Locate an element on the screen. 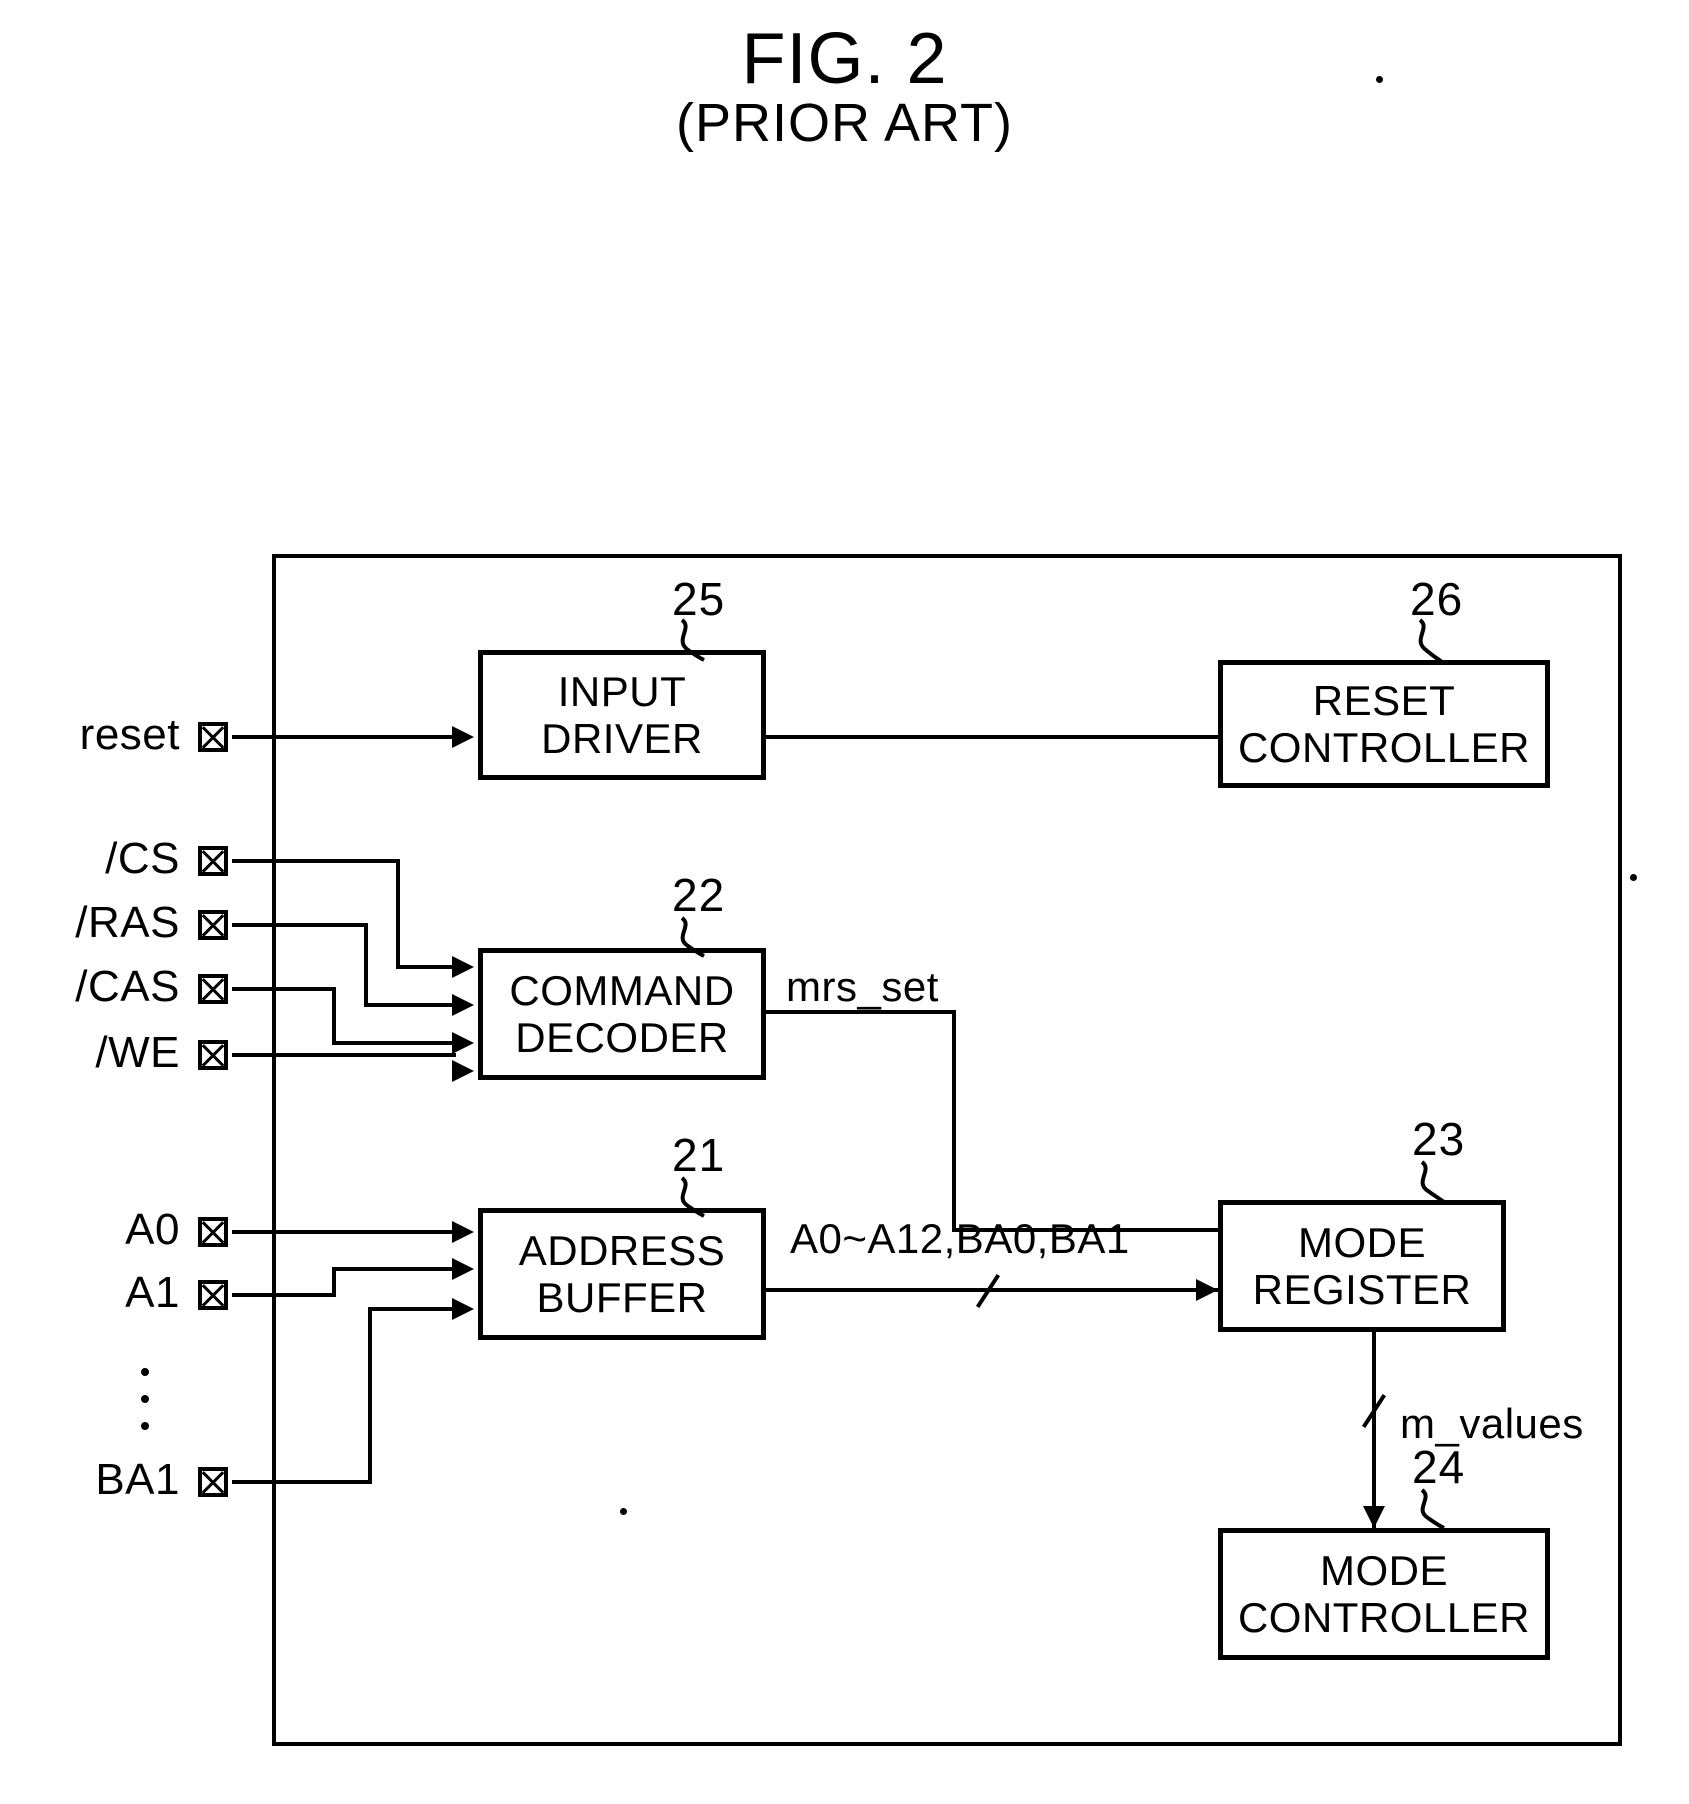 This screenshot has width=1689, height=1804. ref-numeral-23: 23 is located at coordinates (1439, 1139).